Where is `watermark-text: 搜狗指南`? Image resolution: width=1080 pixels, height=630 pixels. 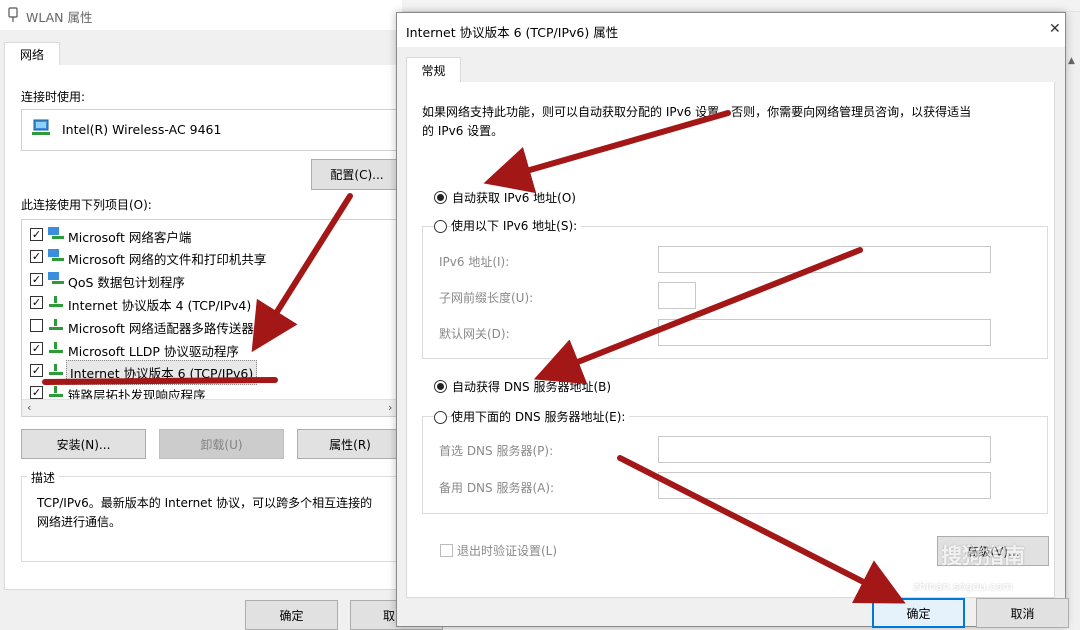
watermark-text: 搜狗指南 is located at coordinates (983, 556).